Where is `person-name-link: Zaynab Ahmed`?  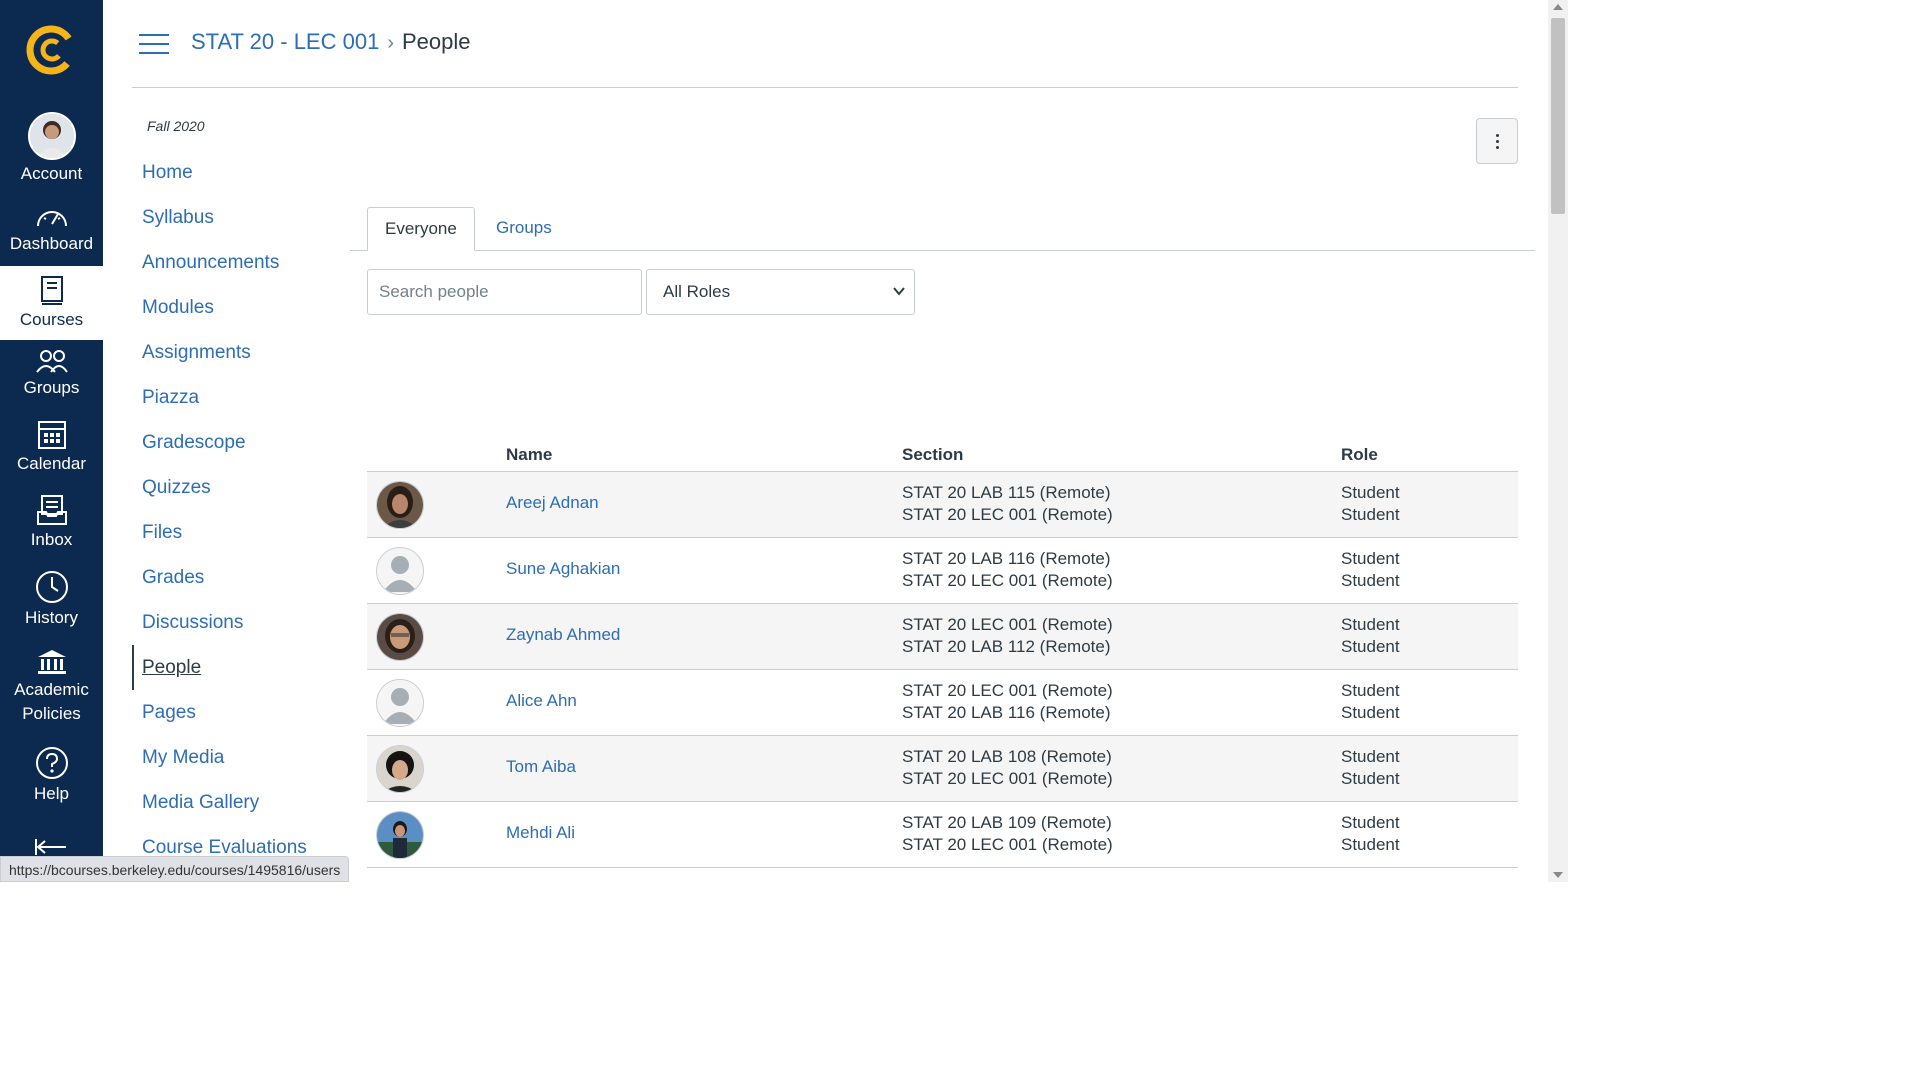 person-name-link: Zaynab Ahmed is located at coordinates (563, 635).